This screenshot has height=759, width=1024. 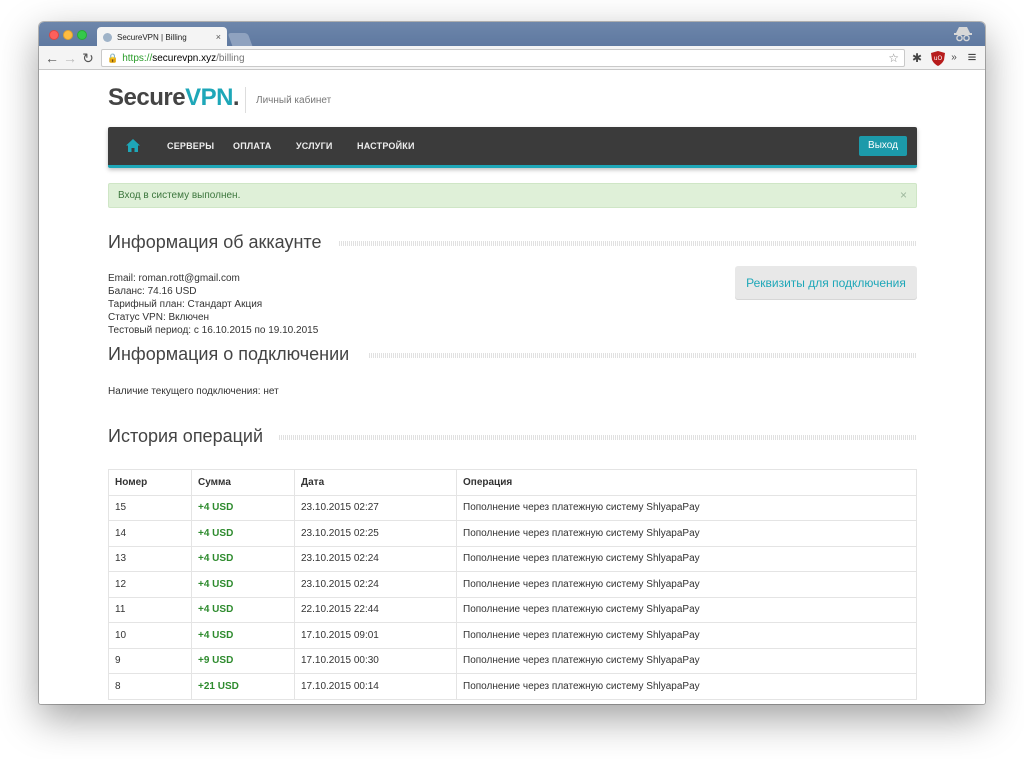 I want to click on cell-number: 12, so click(x=150, y=584).